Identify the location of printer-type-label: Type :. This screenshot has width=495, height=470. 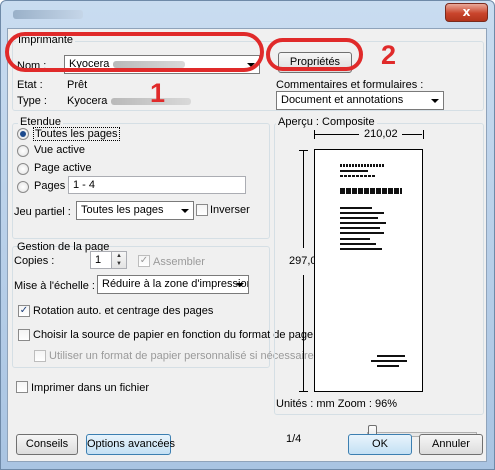
(32, 101).